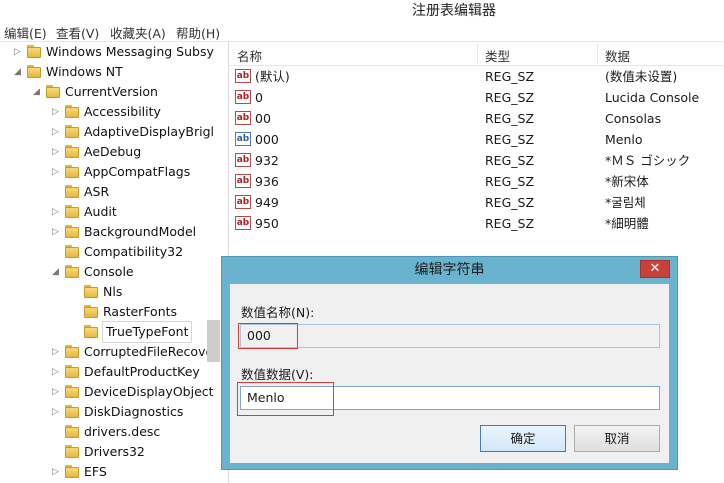 The height and width of the screenshot is (483, 724). What do you see at coordinates (130, 51) in the screenshot?
I see `tree-item-label: Windows Messaging Subsy` at bounding box center [130, 51].